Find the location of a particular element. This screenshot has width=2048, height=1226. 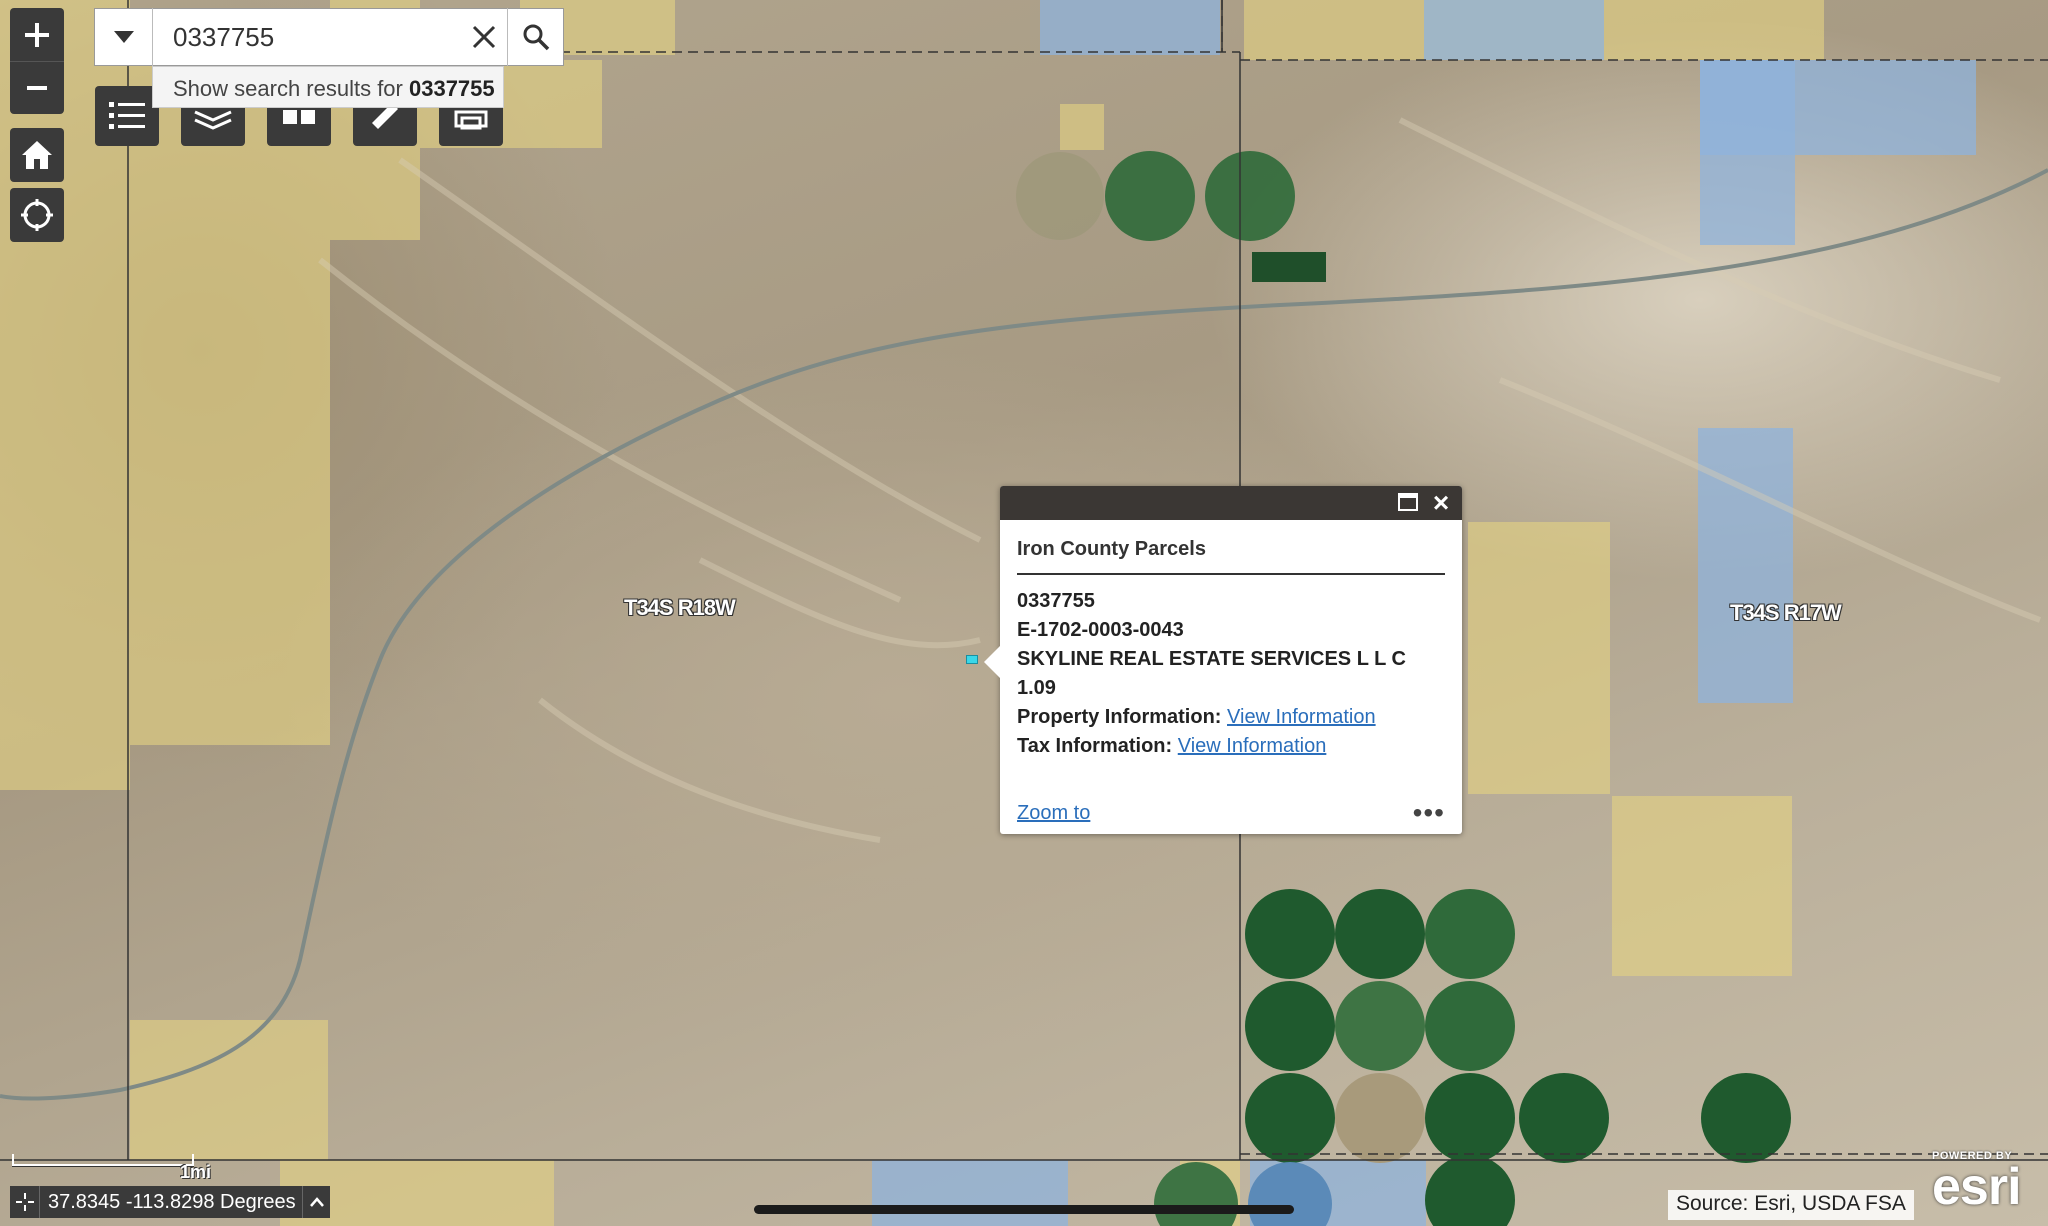

search-source-dropdown is located at coordinates (124, 37).